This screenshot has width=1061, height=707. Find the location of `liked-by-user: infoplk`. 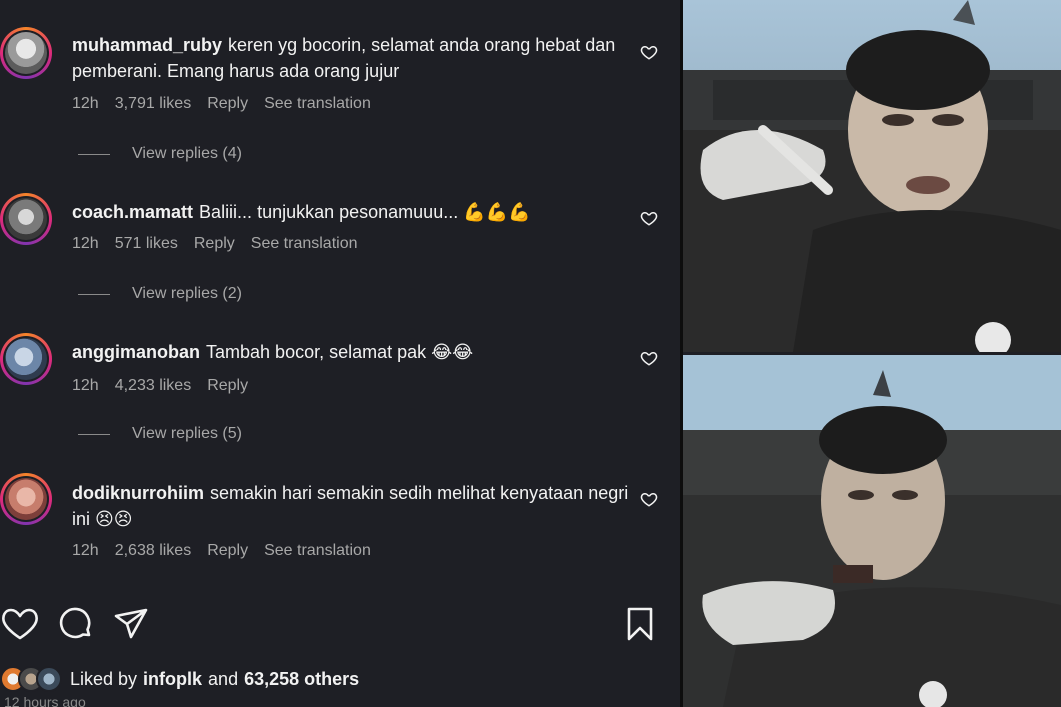

liked-by-user: infoplk is located at coordinates (172, 679).